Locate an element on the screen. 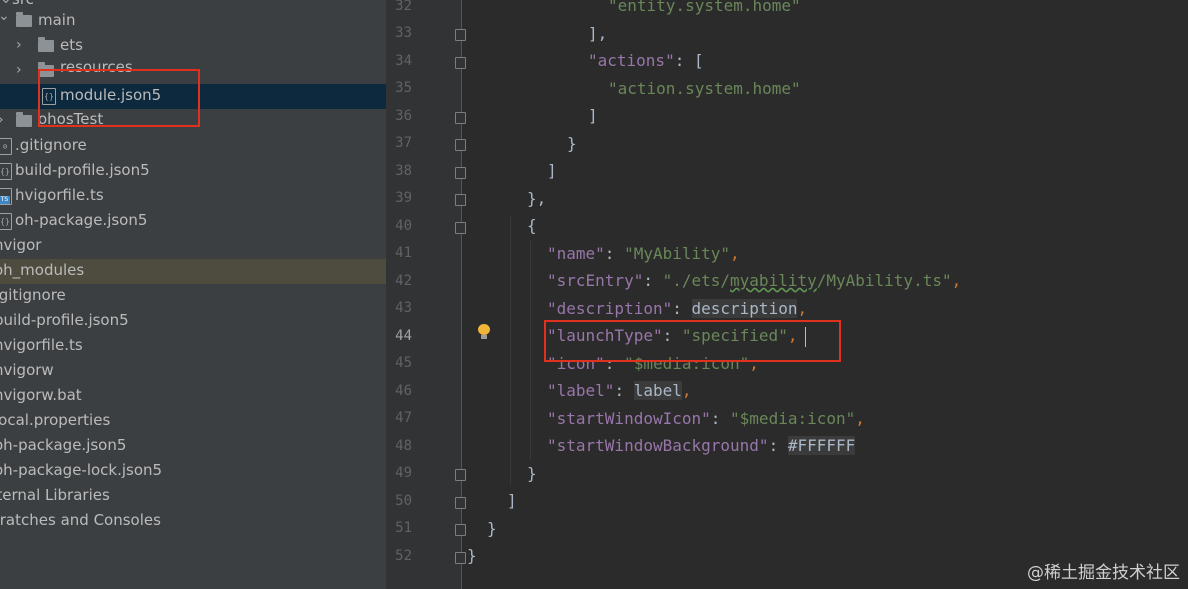 This screenshot has height=589, width=1188. tree-item-oh-package: {} oh-package.json5 is located at coordinates (193, 221).